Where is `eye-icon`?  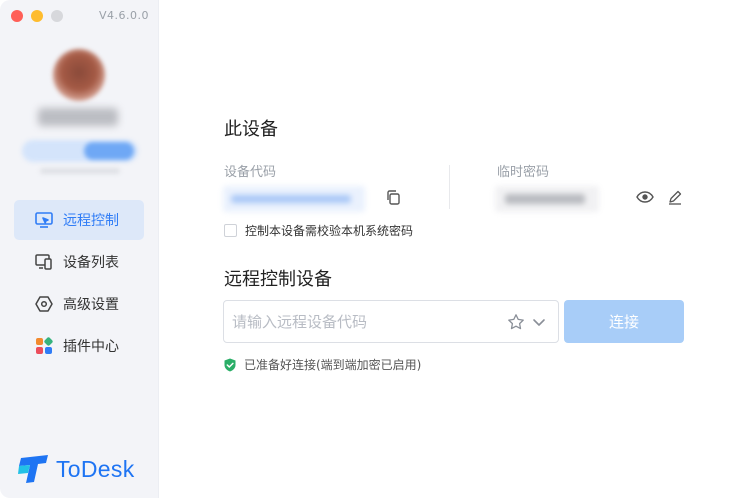 eye-icon is located at coordinates (645, 197).